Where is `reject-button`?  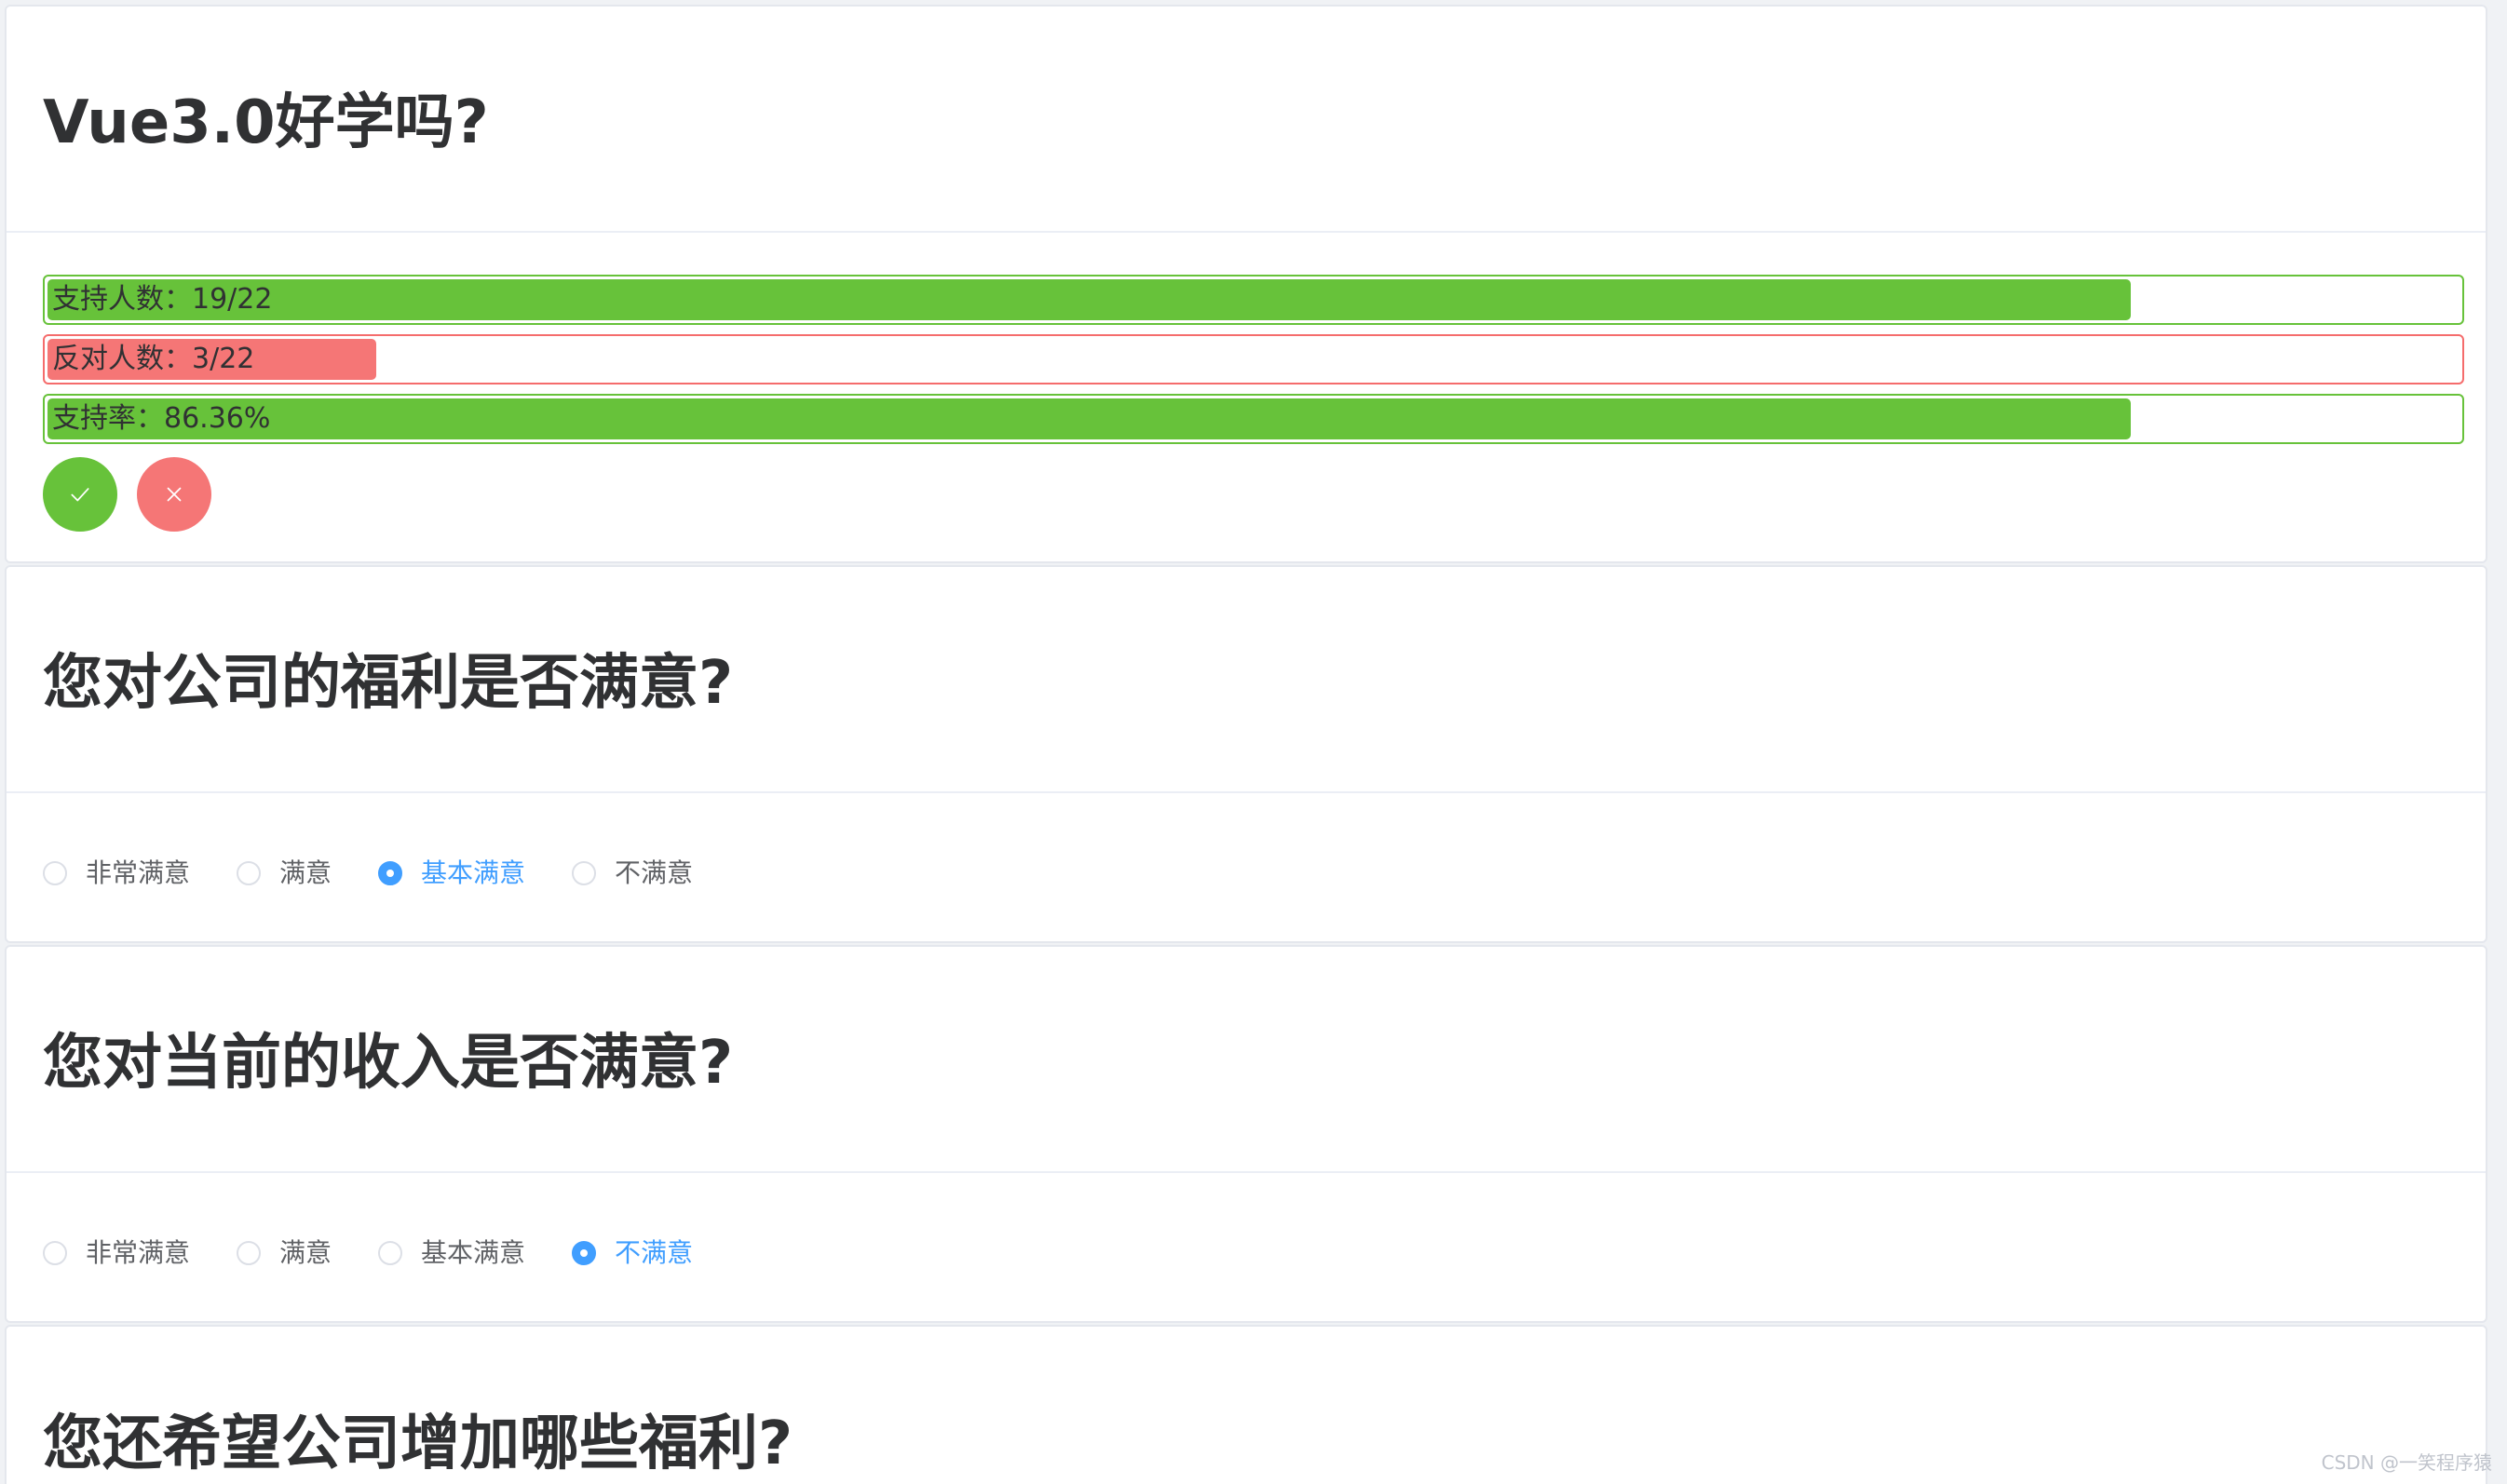 reject-button is located at coordinates (174, 494).